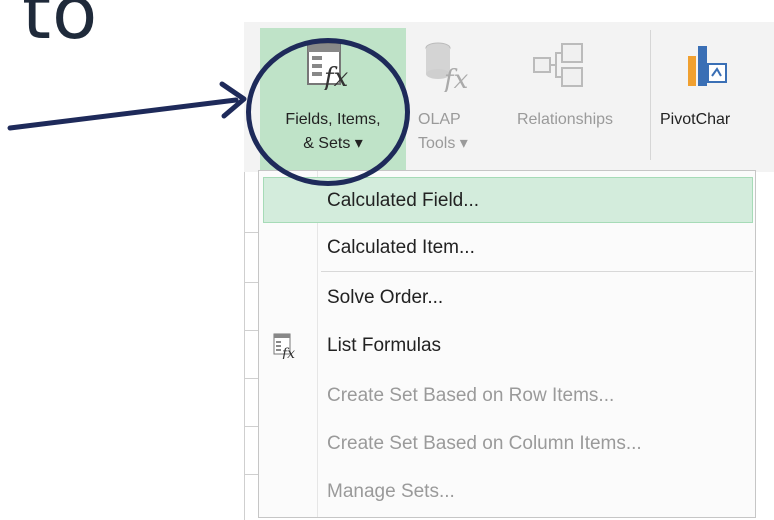  I want to click on olap-cube-fx-icon: fx, so click(447, 67).